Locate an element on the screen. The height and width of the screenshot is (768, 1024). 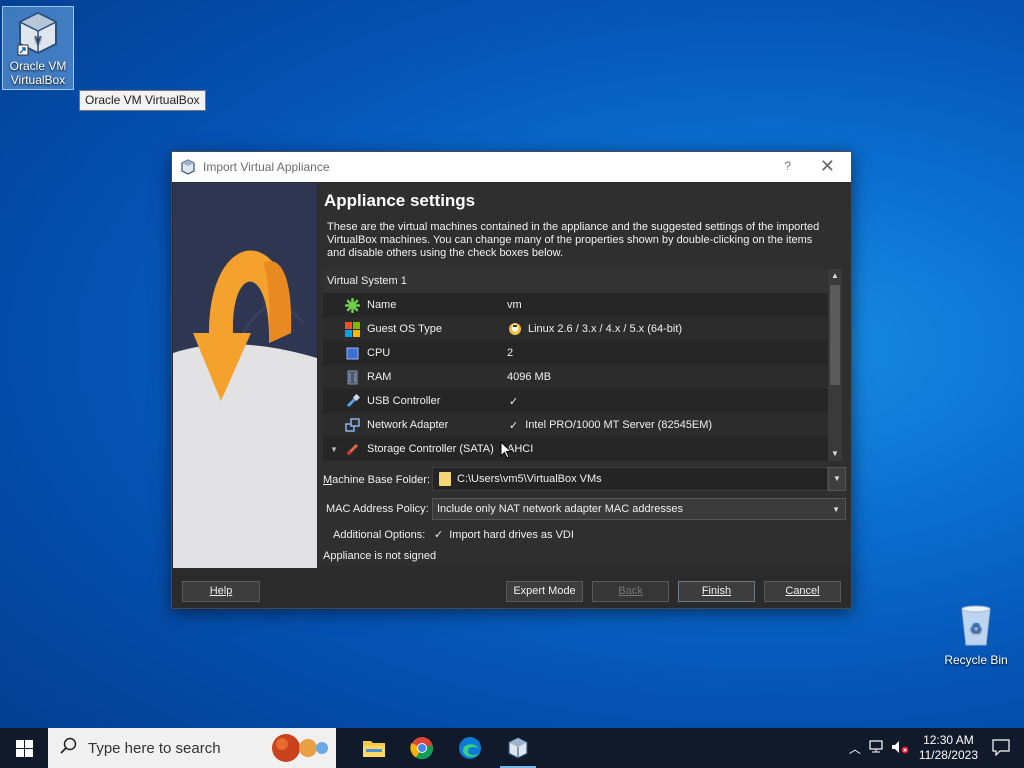
tree-row-label: Guest OS Type is located at coordinates (405, 329).